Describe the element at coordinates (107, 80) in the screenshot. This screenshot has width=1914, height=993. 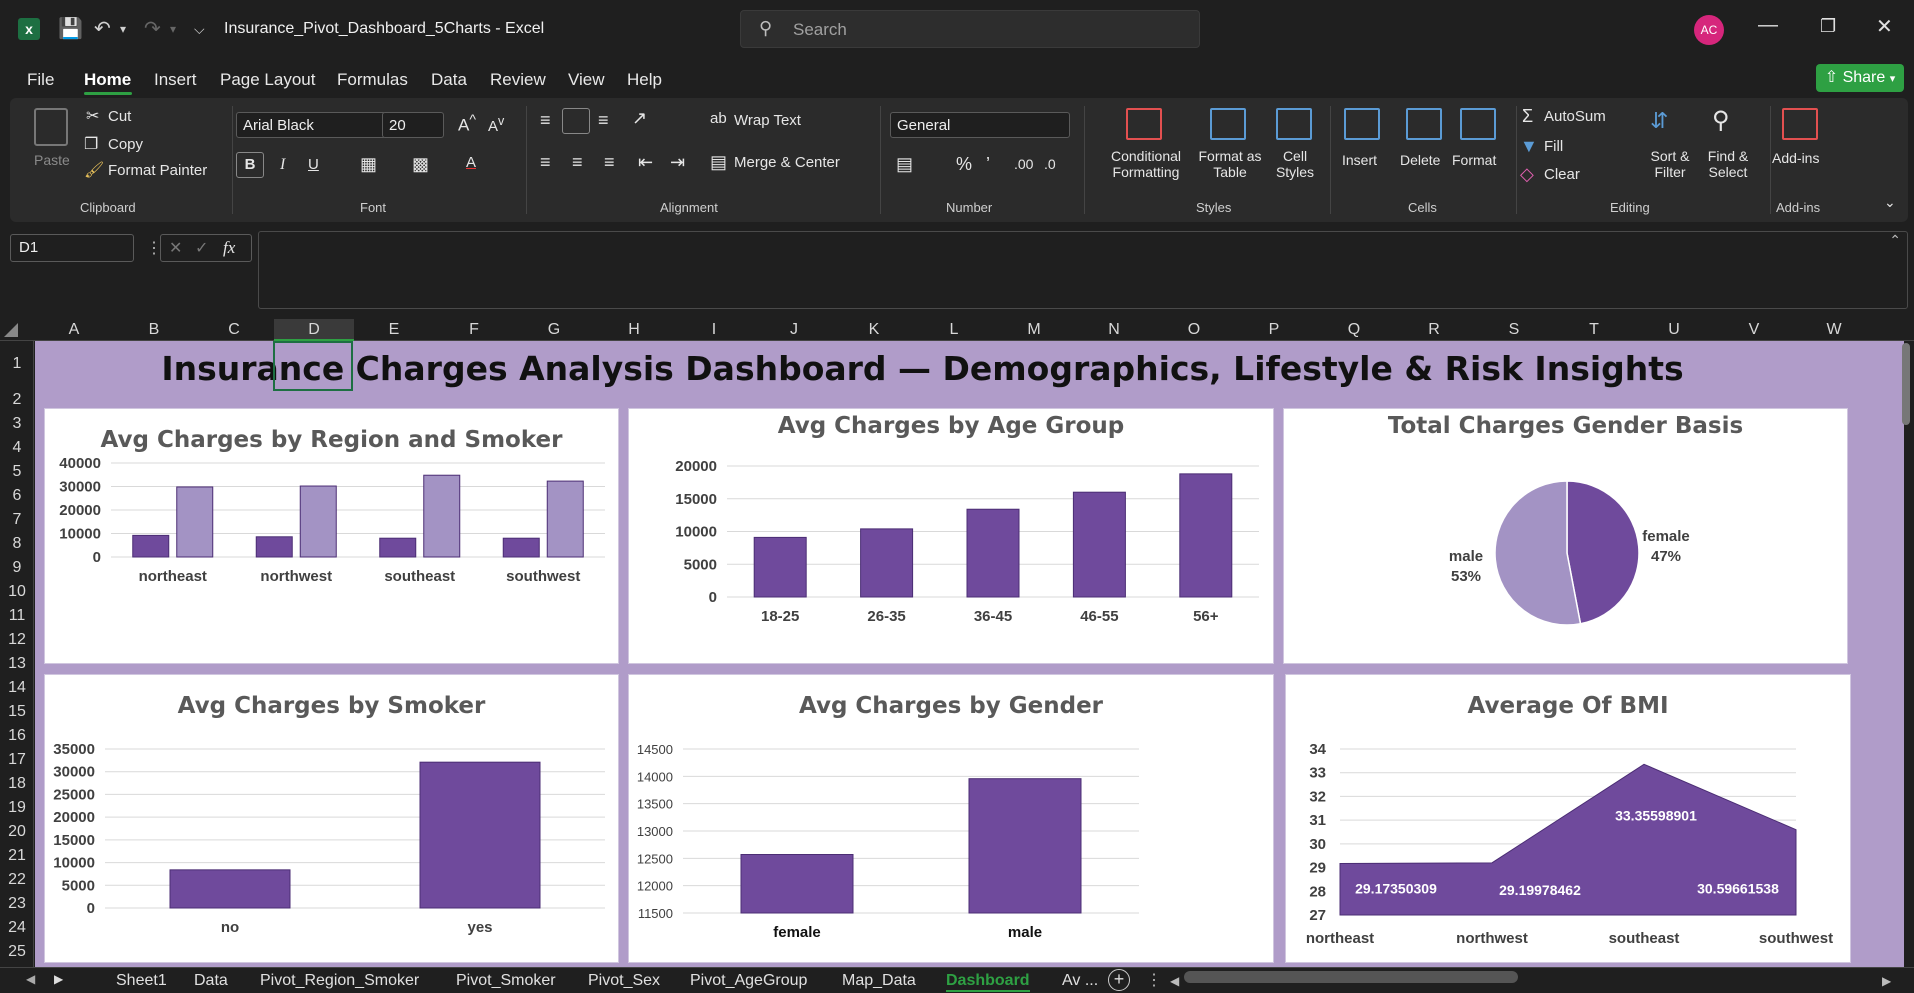
I see `menu-home: Home` at that location.